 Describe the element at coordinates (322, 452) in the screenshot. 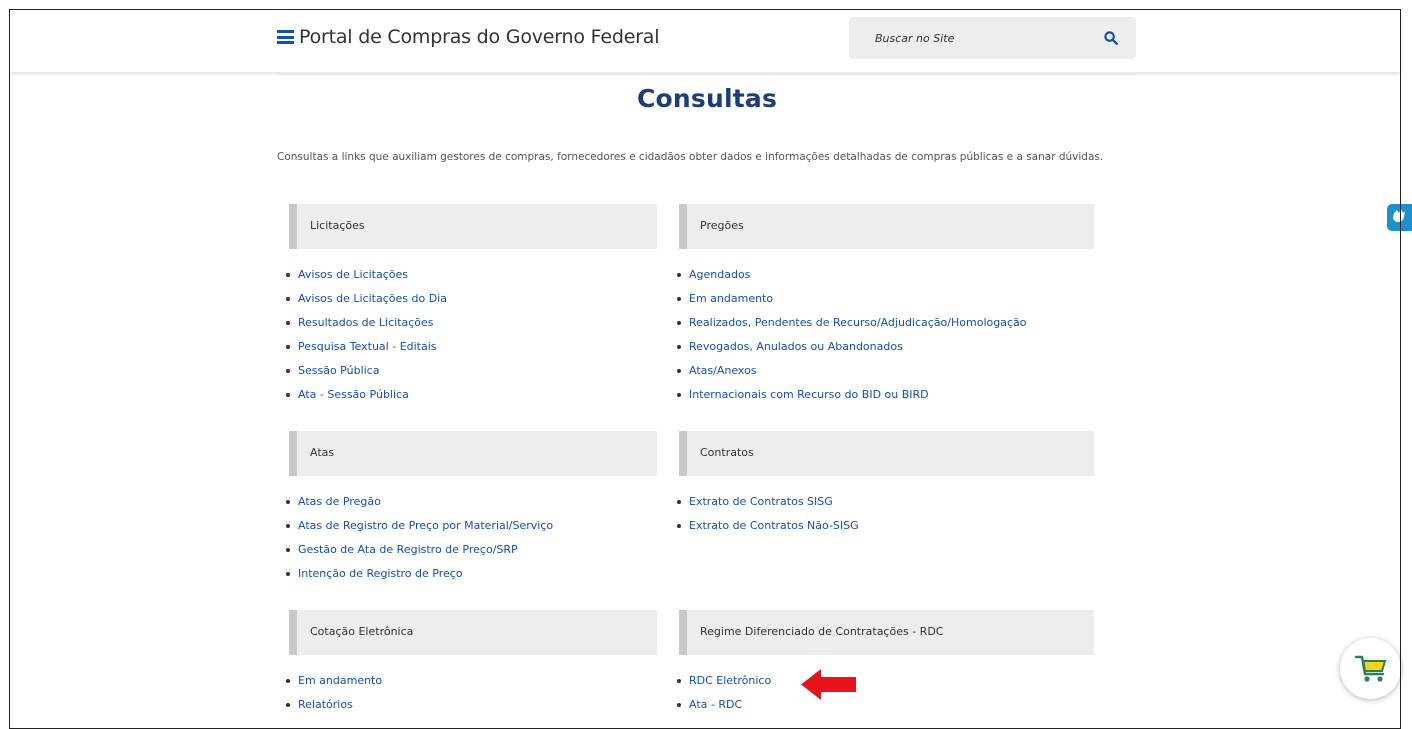

I see `section-title: Atas` at that location.